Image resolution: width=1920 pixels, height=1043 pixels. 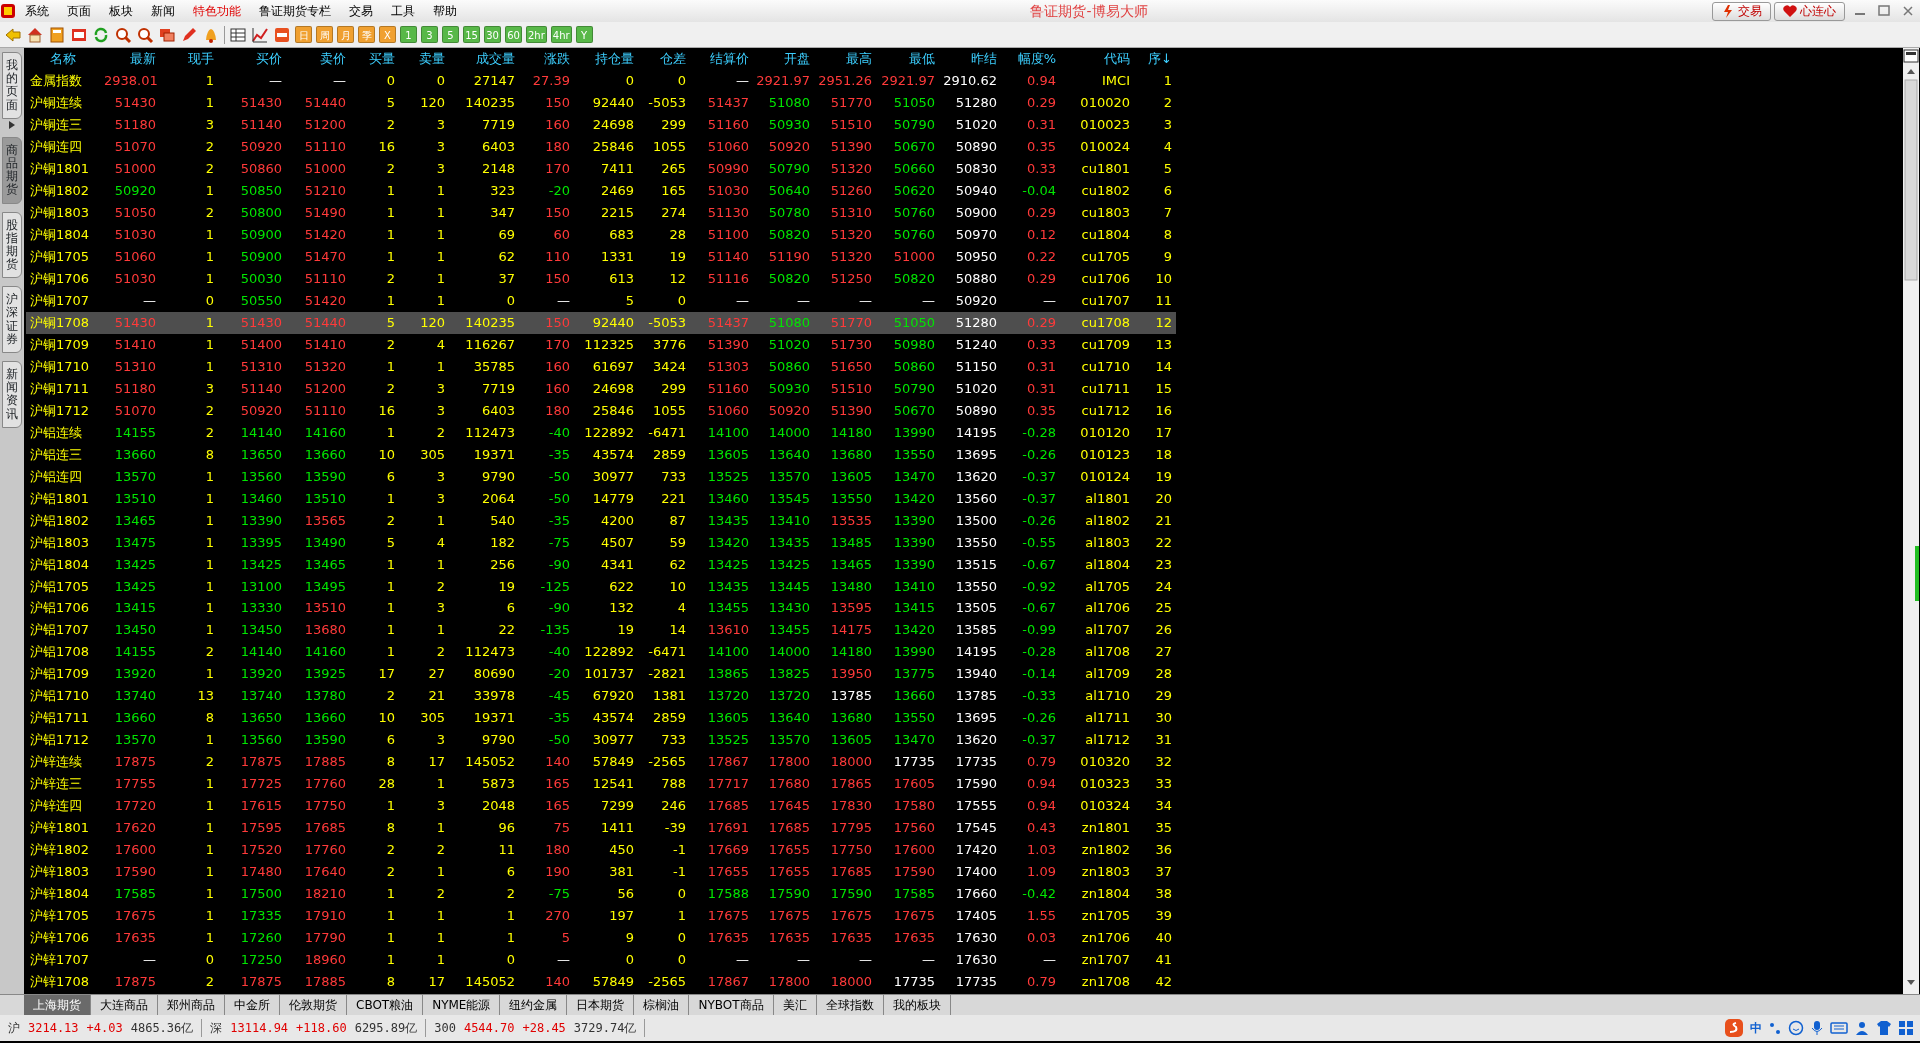 What do you see at coordinates (65, 278) in the screenshot?
I see `contract-name: 沪铜1706` at bounding box center [65, 278].